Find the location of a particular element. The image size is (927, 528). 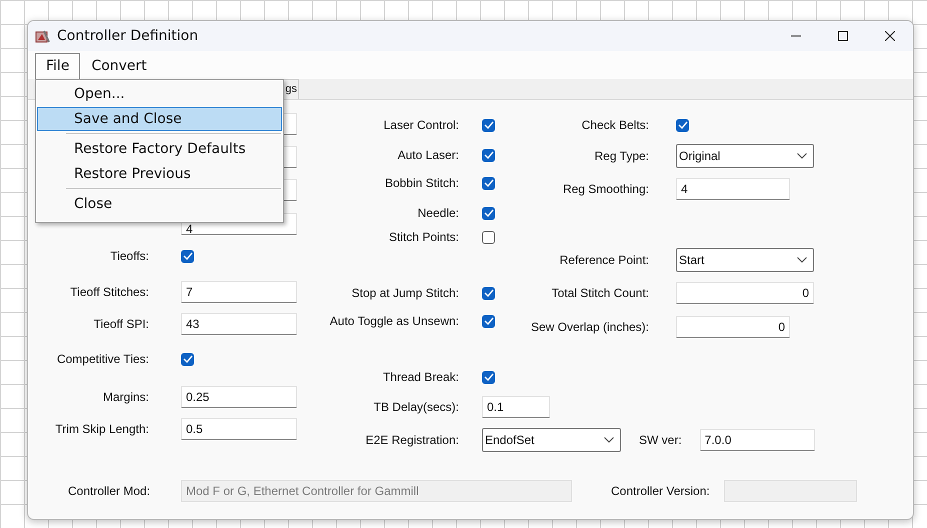

input-field: 0.5 is located at coordinates (239, 429).